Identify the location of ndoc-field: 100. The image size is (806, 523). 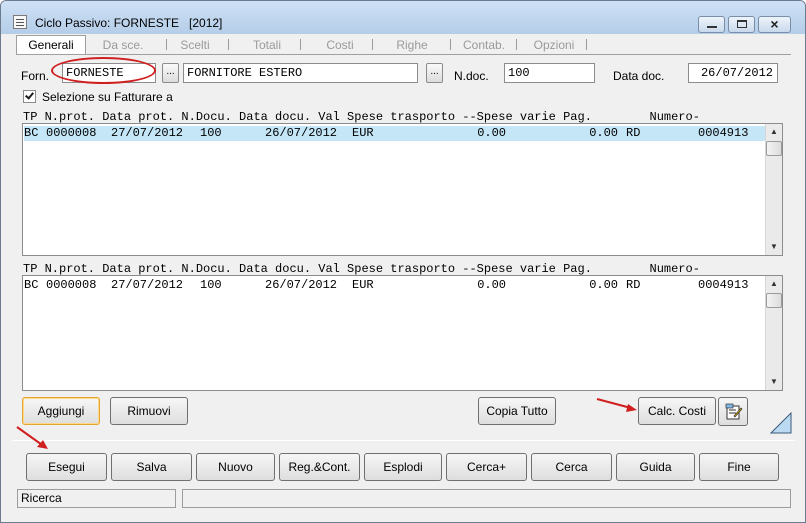
(549, 73).